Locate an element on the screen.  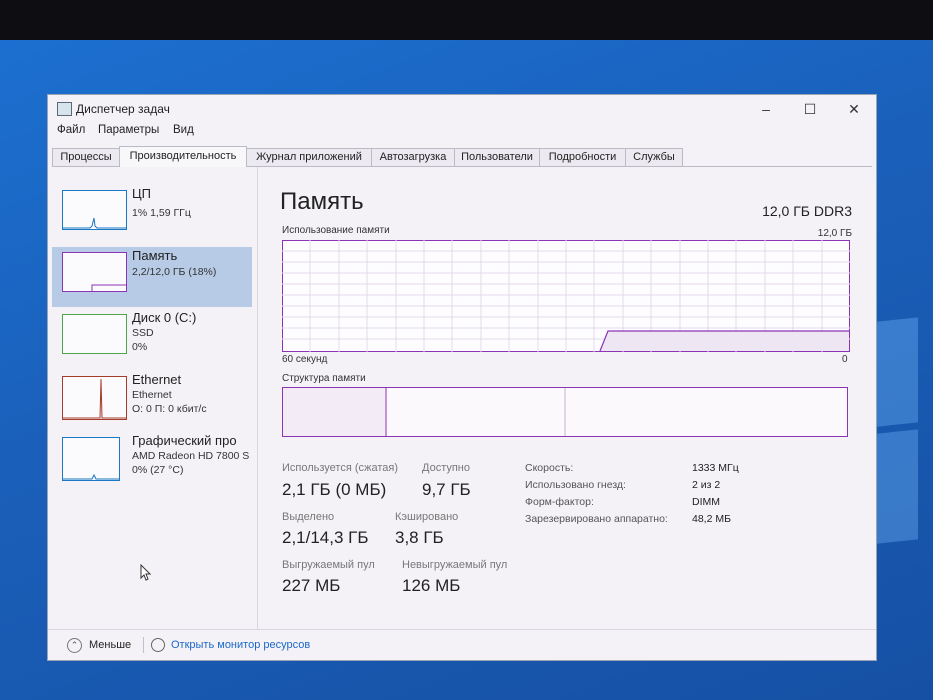
speed-label: Скорость: is located at coordinates (549, 468).